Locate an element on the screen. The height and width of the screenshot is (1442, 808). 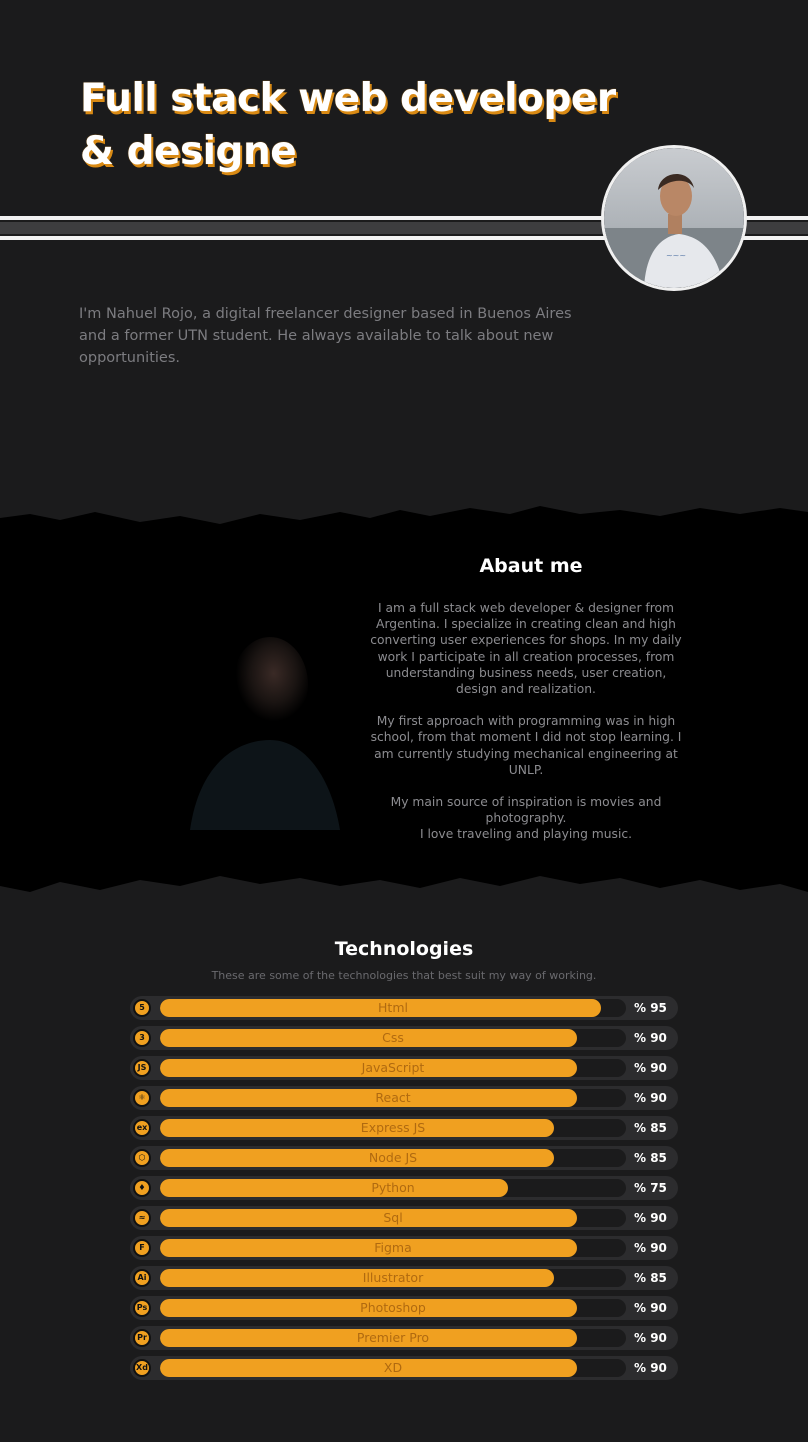
python-icon: ♦ is located at coordinates (142, 1188).